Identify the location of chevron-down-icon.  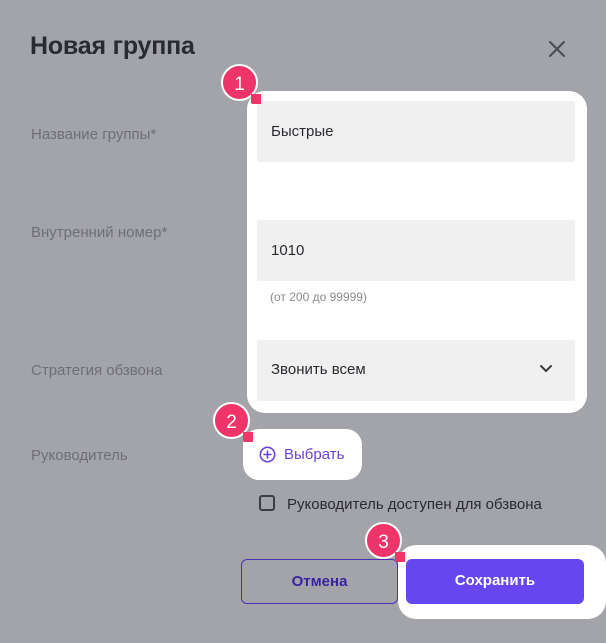
(546, 368).